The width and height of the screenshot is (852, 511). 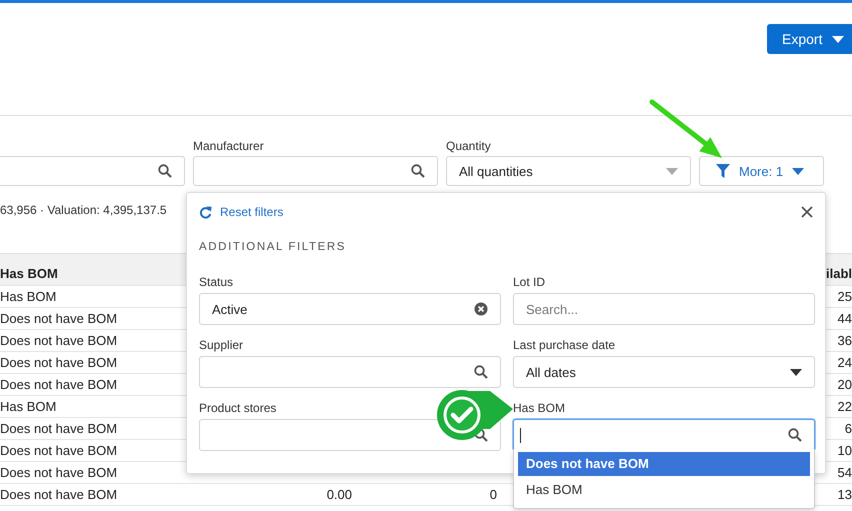 I want to click on column-header: ilabl, so click(x=839, y=273).